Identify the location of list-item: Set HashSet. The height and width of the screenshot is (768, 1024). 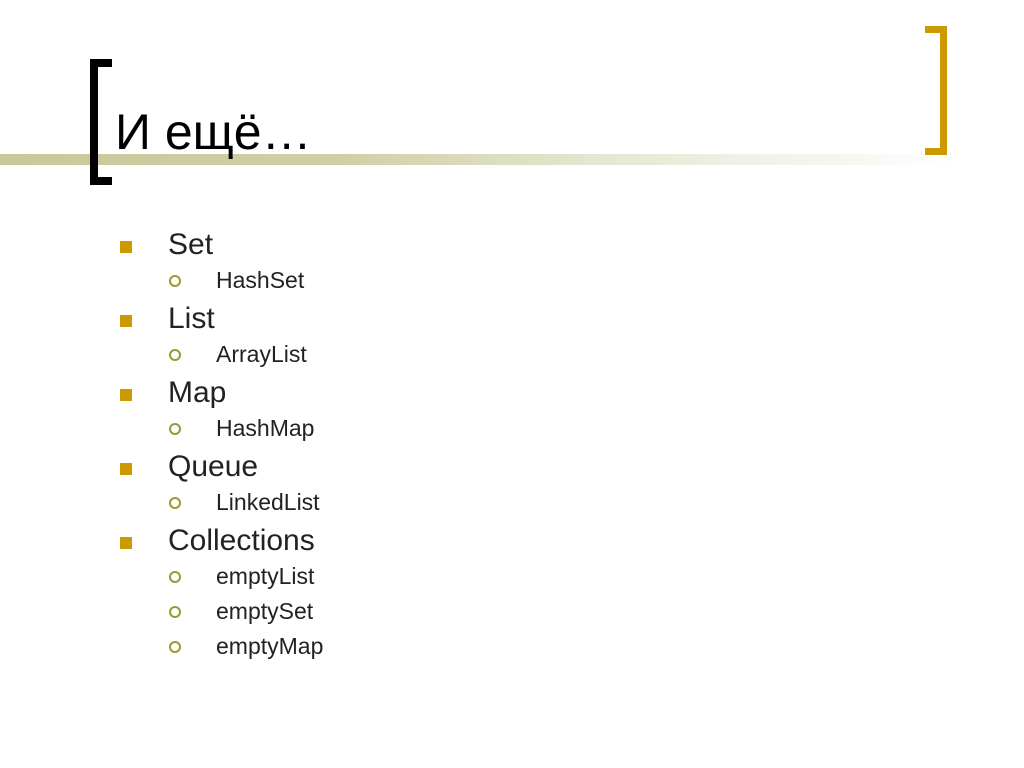
(220, 262).